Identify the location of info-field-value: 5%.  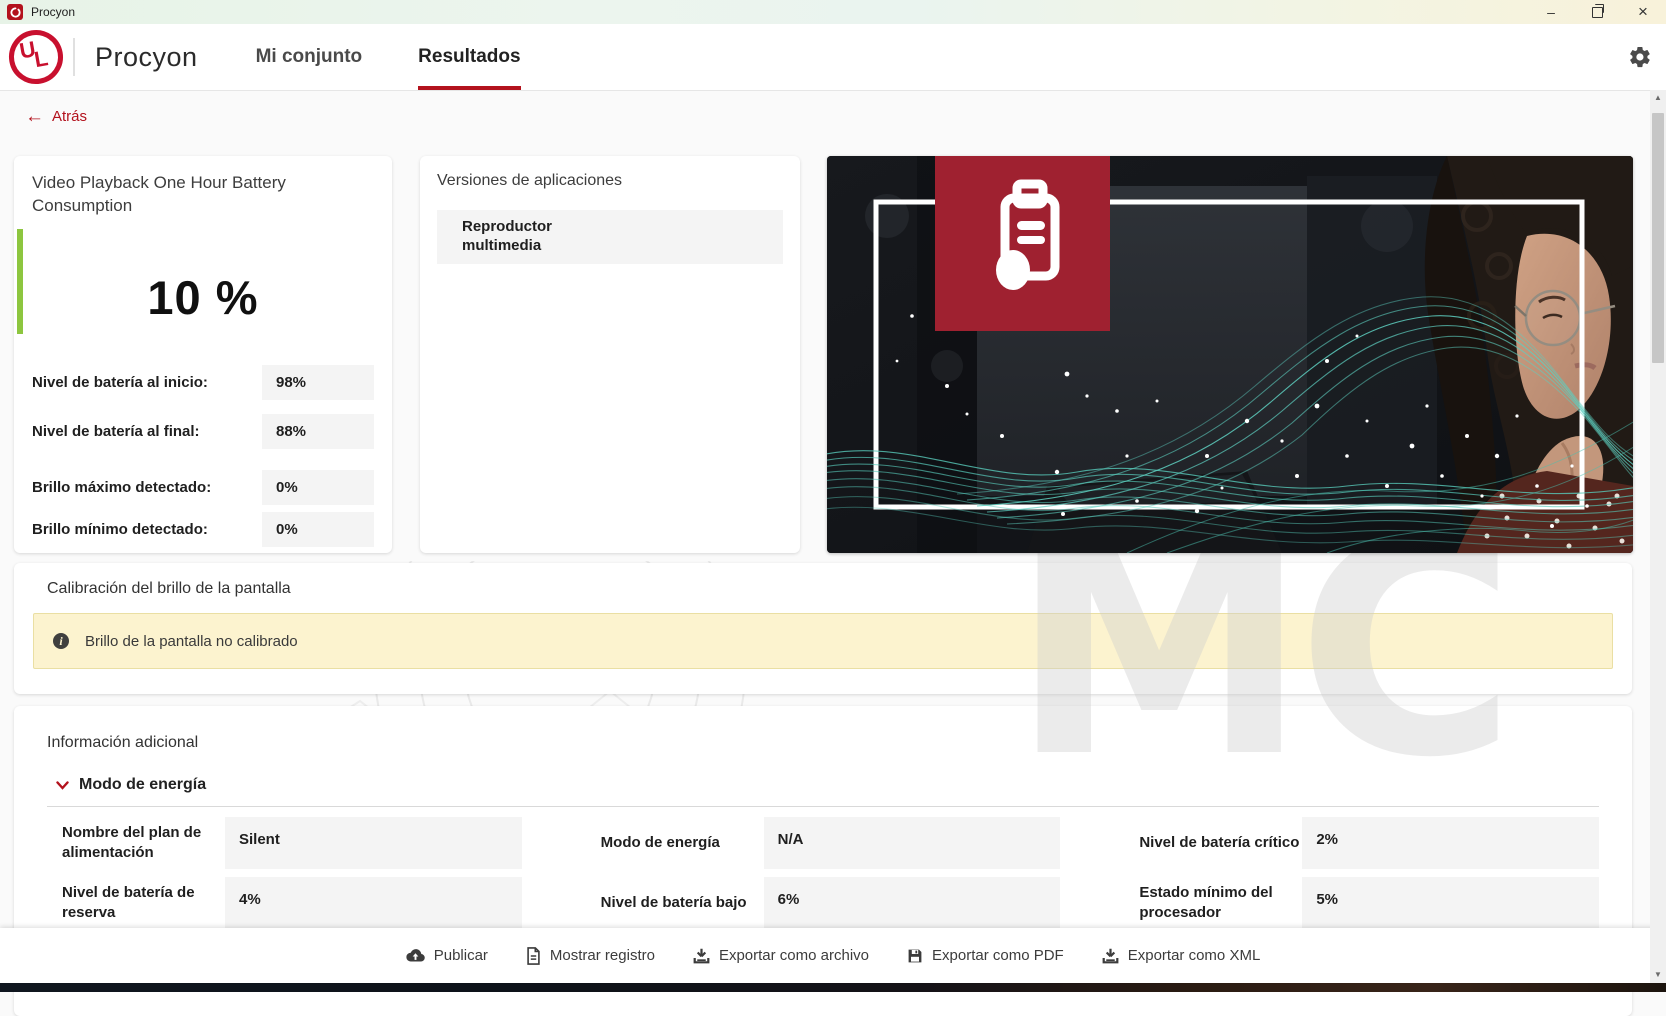
(1450, 903).